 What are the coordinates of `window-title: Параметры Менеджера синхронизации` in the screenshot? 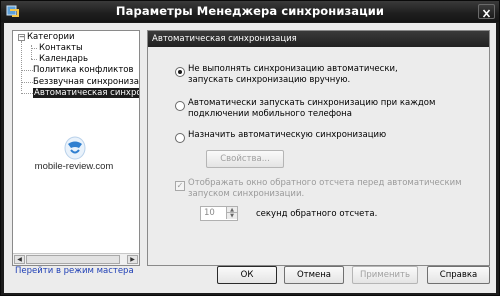 It's located at (250, 11).